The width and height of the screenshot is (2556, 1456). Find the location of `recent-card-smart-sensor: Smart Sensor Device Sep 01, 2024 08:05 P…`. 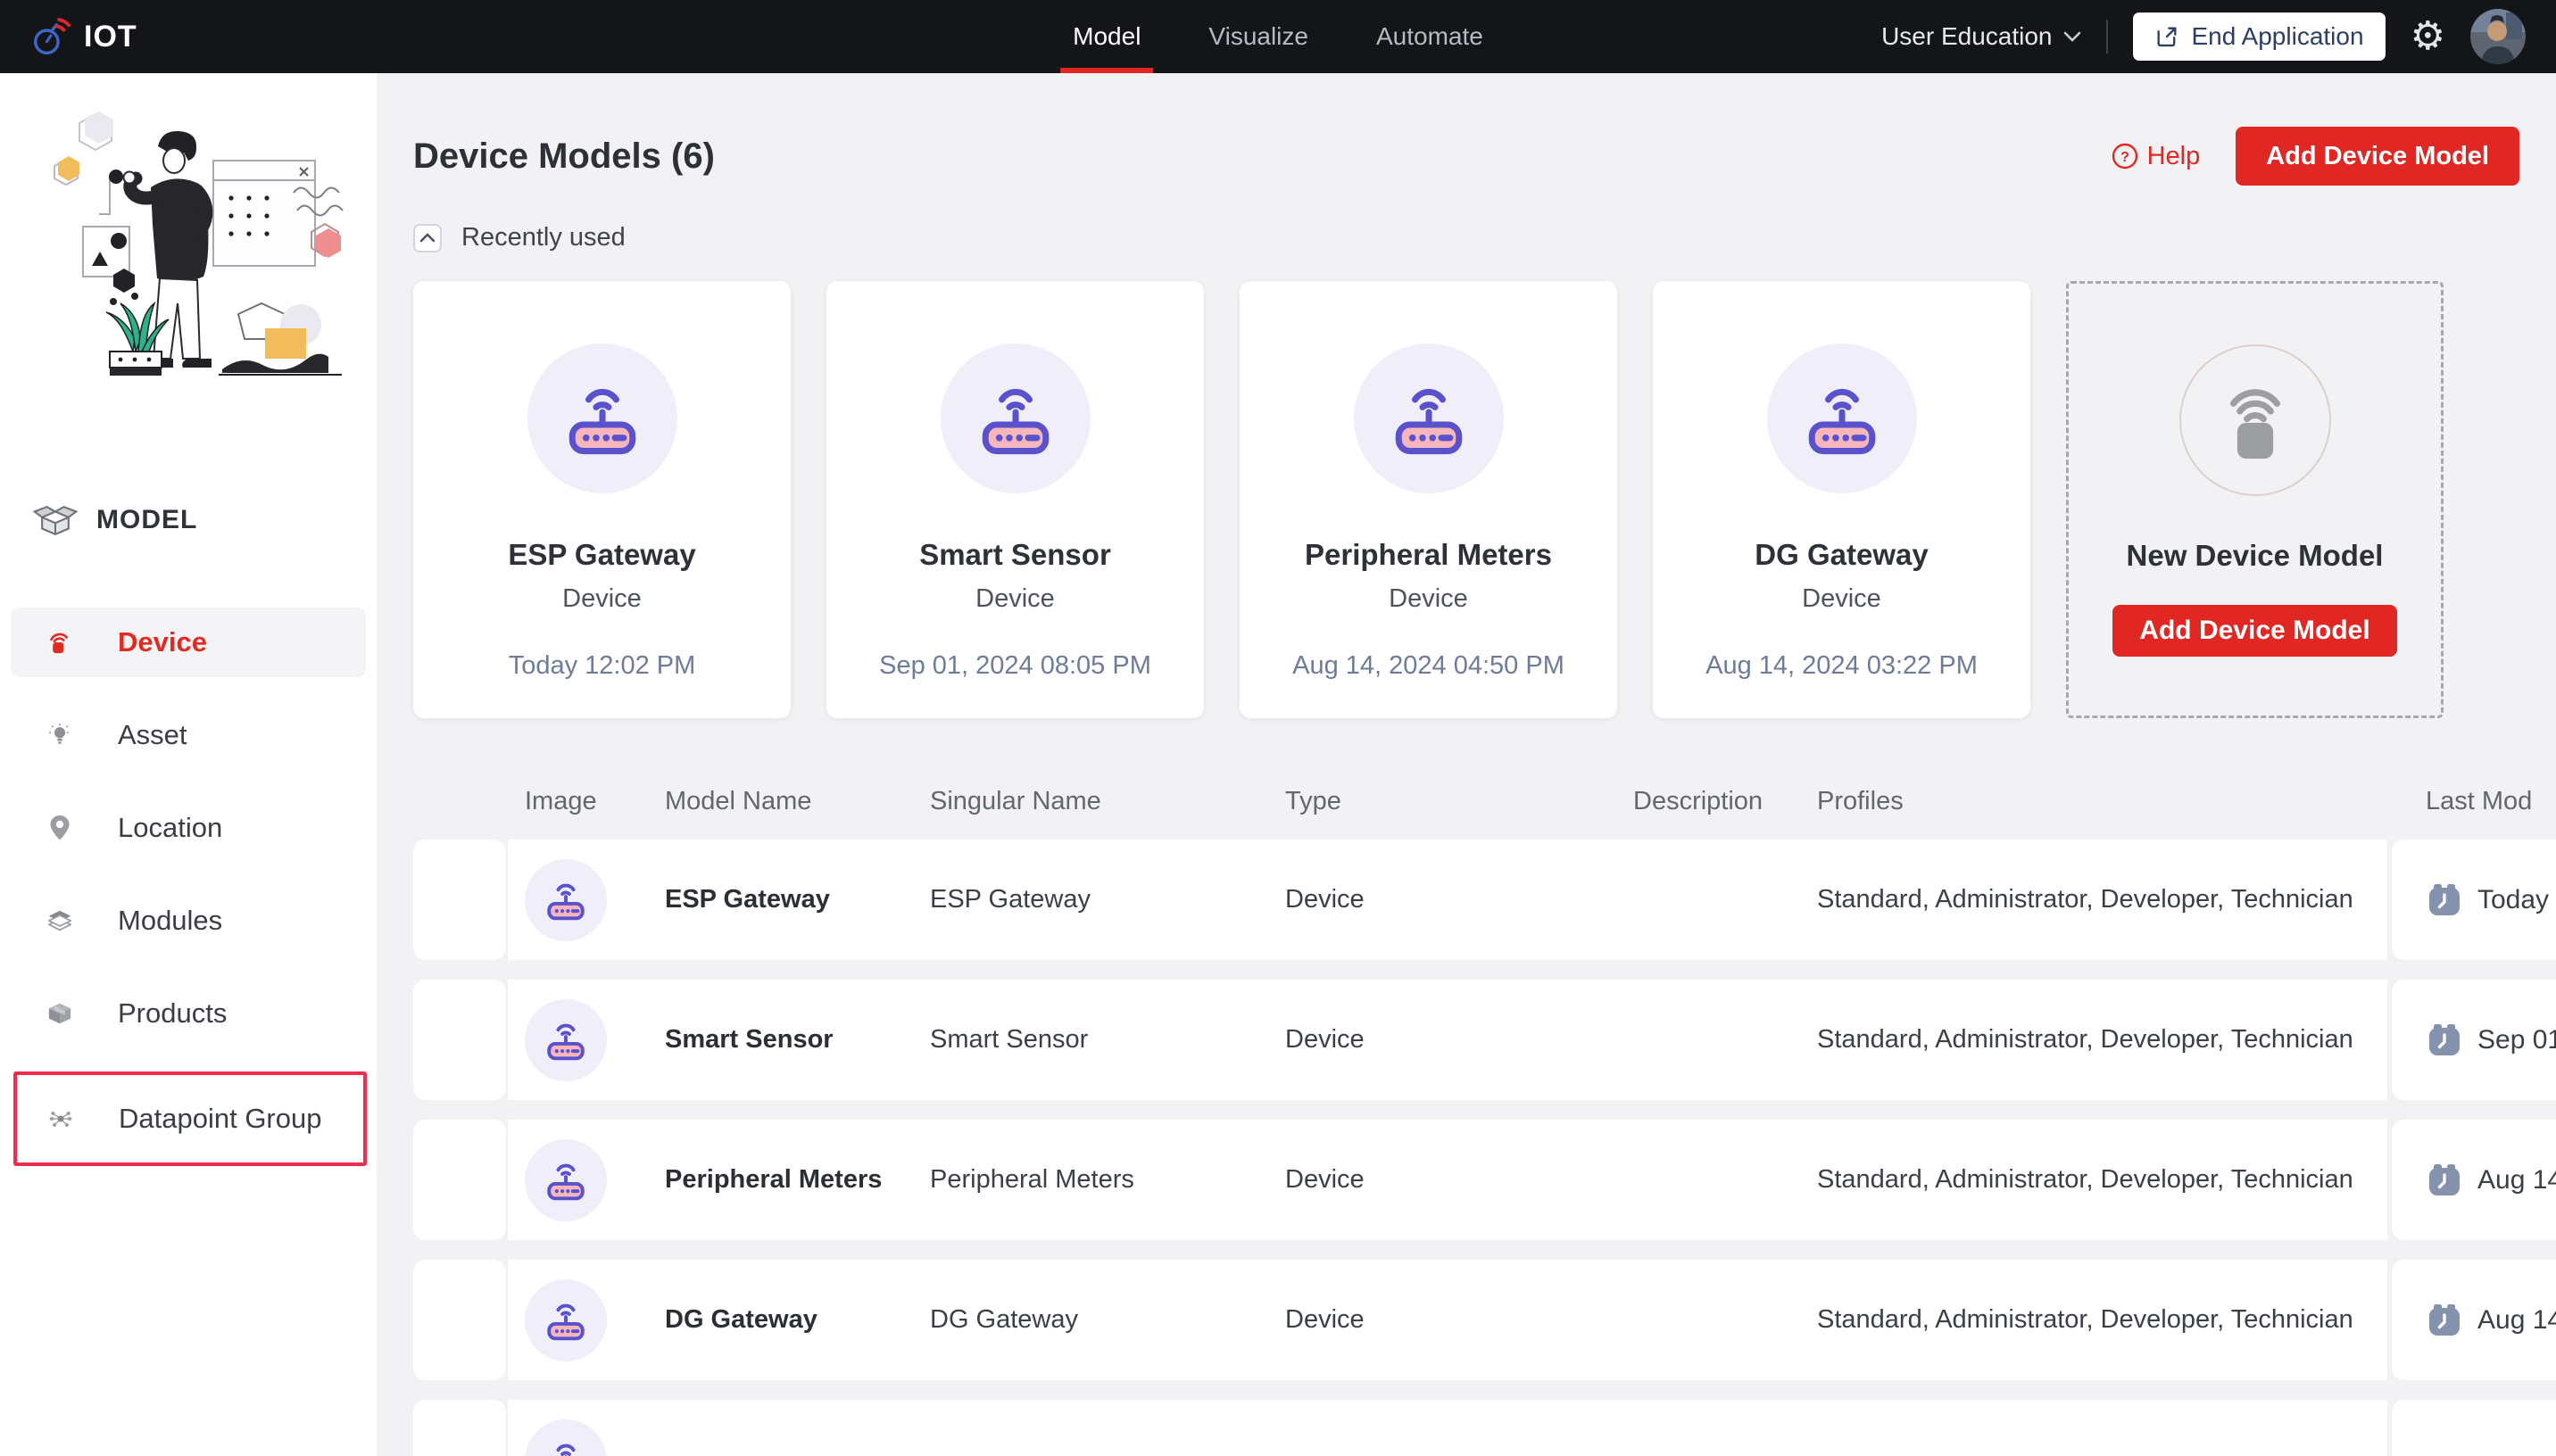

recent-card-smart-sensor: Smart Sensor Device Sep 01, 2024 08:05 P… is located at coordinates (1015, 500).